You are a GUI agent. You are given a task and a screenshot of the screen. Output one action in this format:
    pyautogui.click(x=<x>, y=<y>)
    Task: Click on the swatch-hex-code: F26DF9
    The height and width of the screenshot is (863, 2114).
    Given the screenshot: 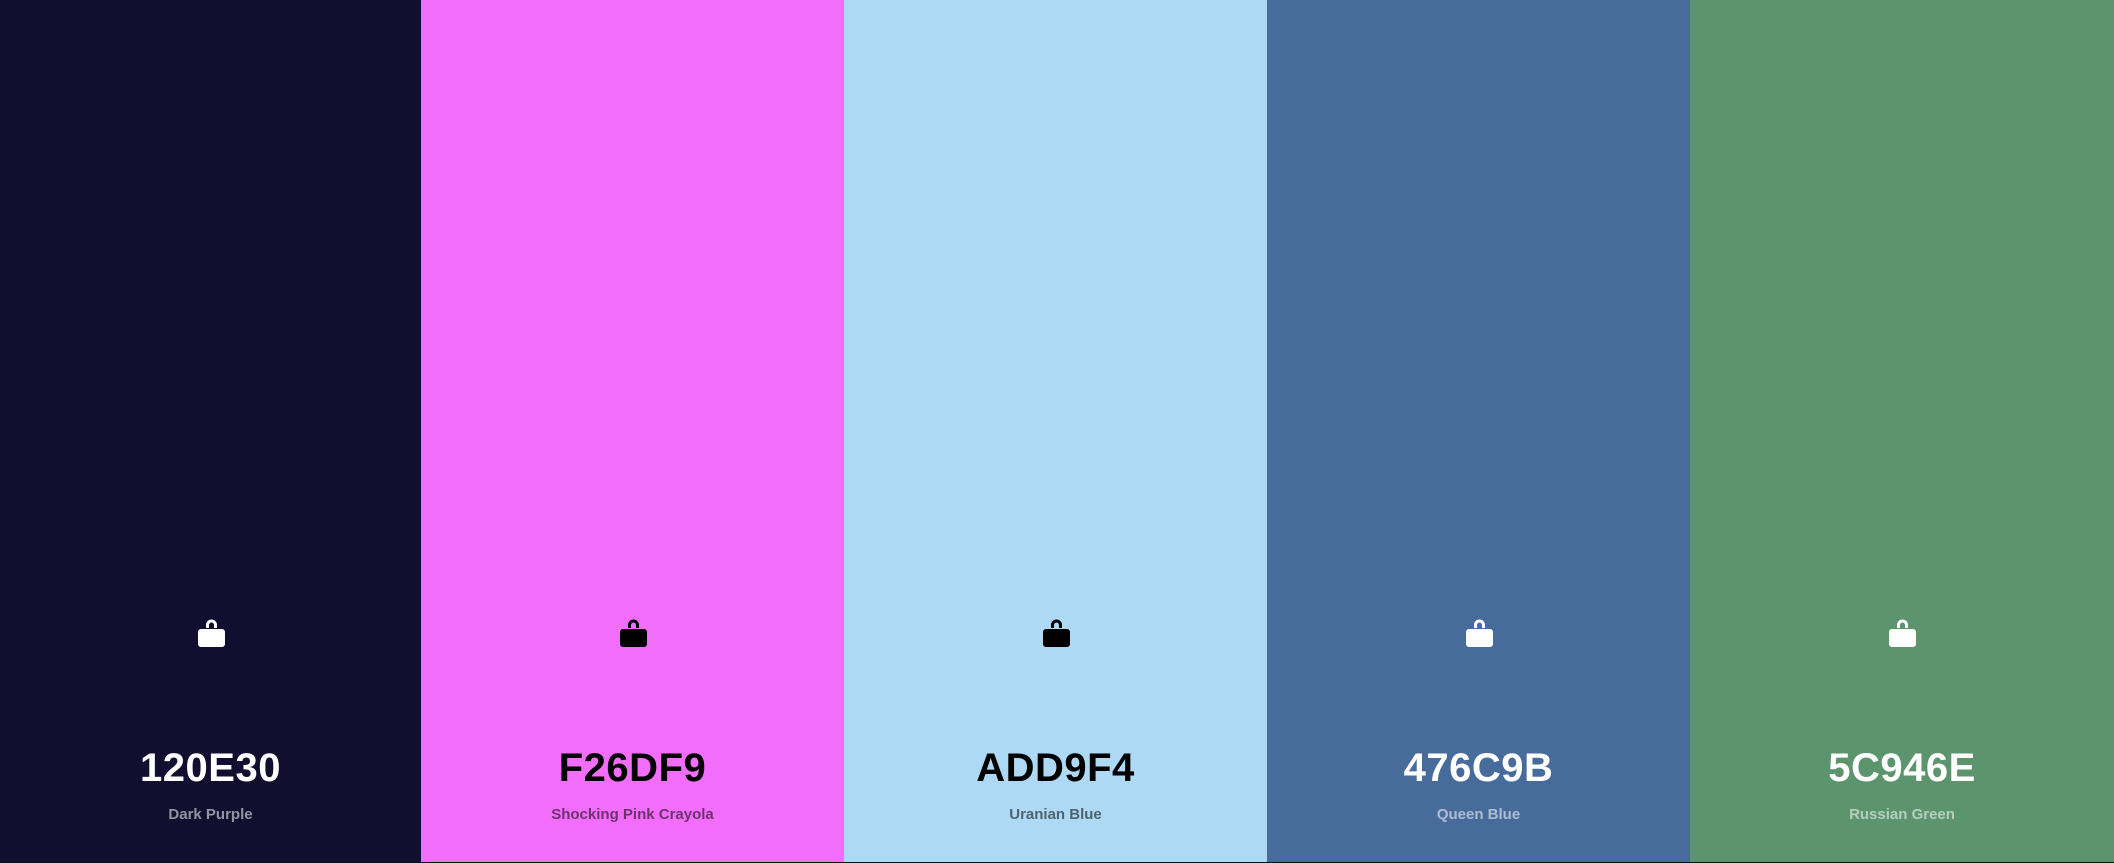 What is the action you would take?
    pyautogui.click(x=632, y=768)
    